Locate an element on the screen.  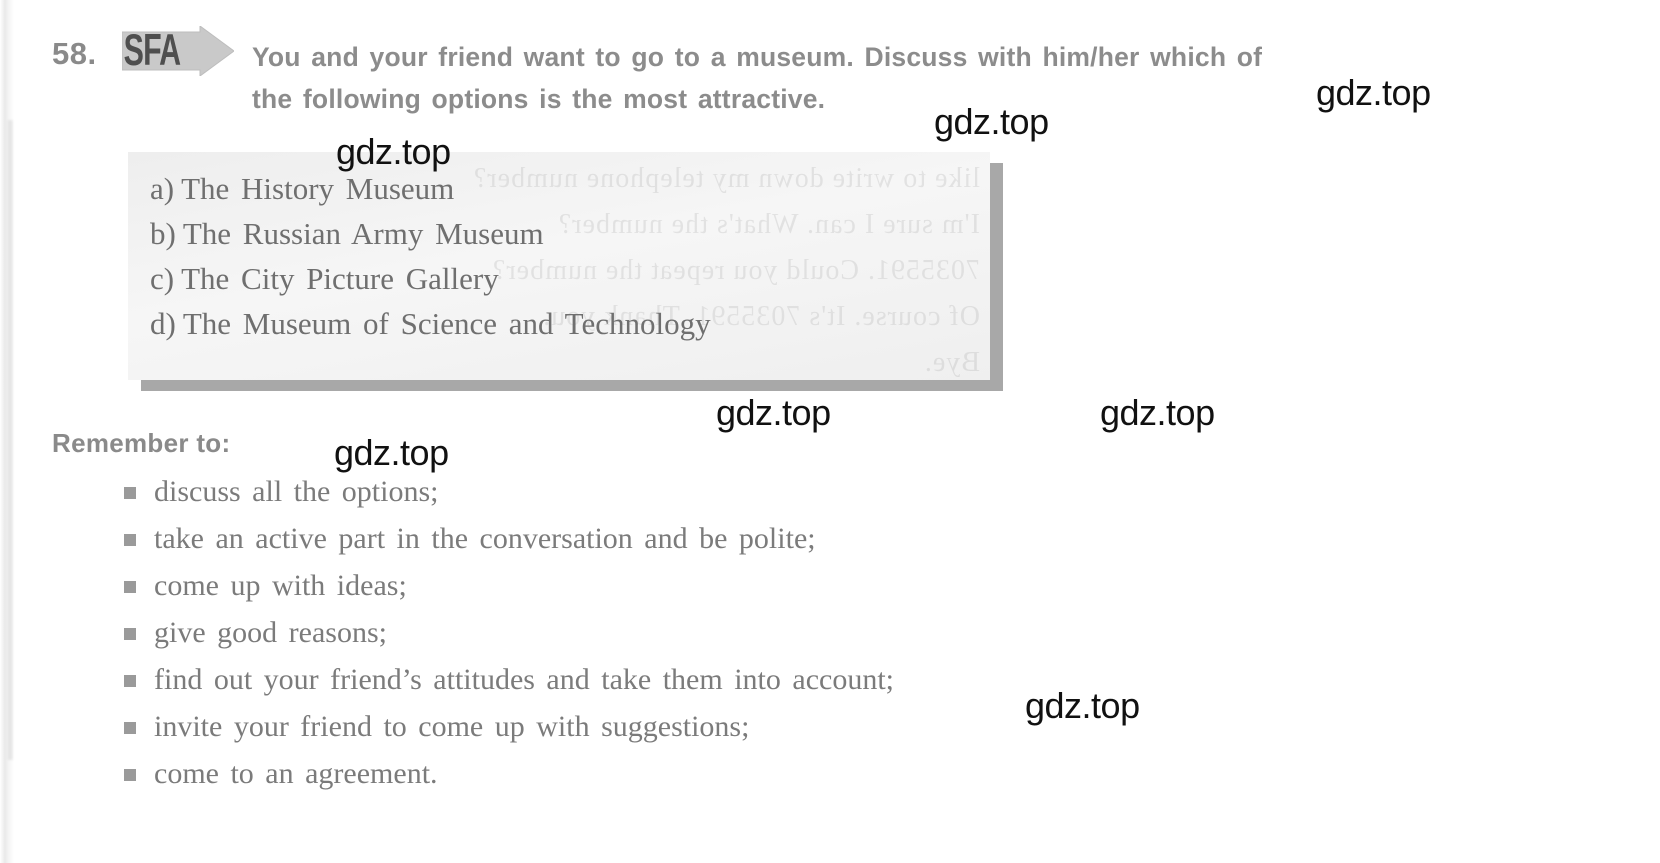
option-label: The History Museum is located at coordinates (318, 188).